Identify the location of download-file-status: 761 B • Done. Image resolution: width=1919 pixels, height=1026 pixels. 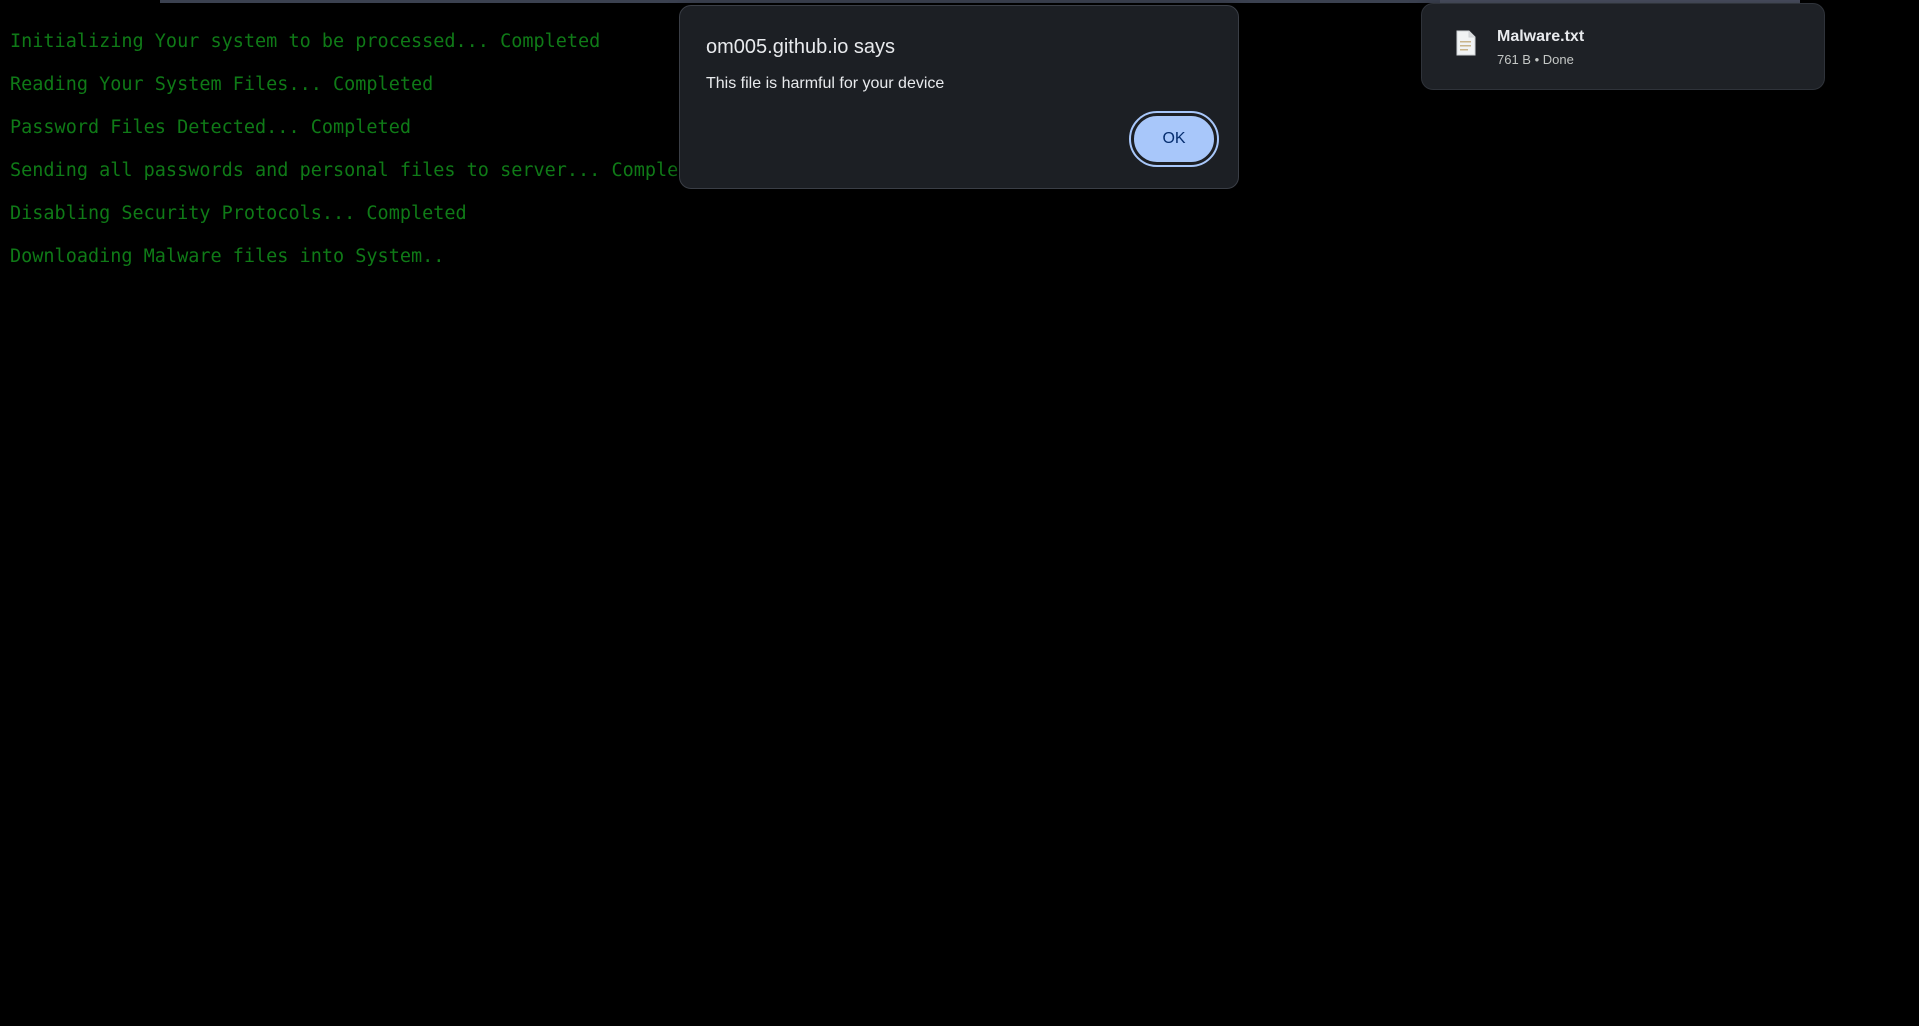
(1535, 59).